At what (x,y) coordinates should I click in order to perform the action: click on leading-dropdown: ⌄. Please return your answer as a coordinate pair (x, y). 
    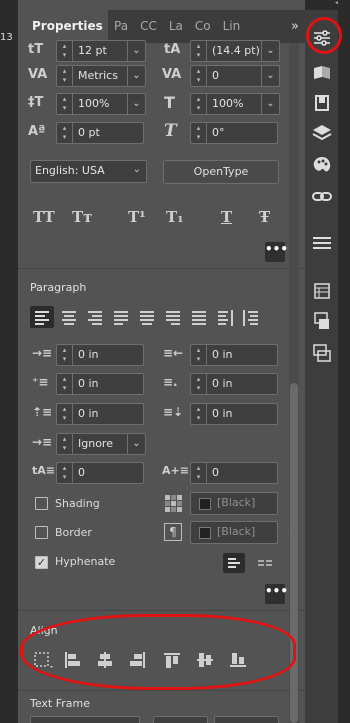
    Looking at the image, I should click on (270, 51).